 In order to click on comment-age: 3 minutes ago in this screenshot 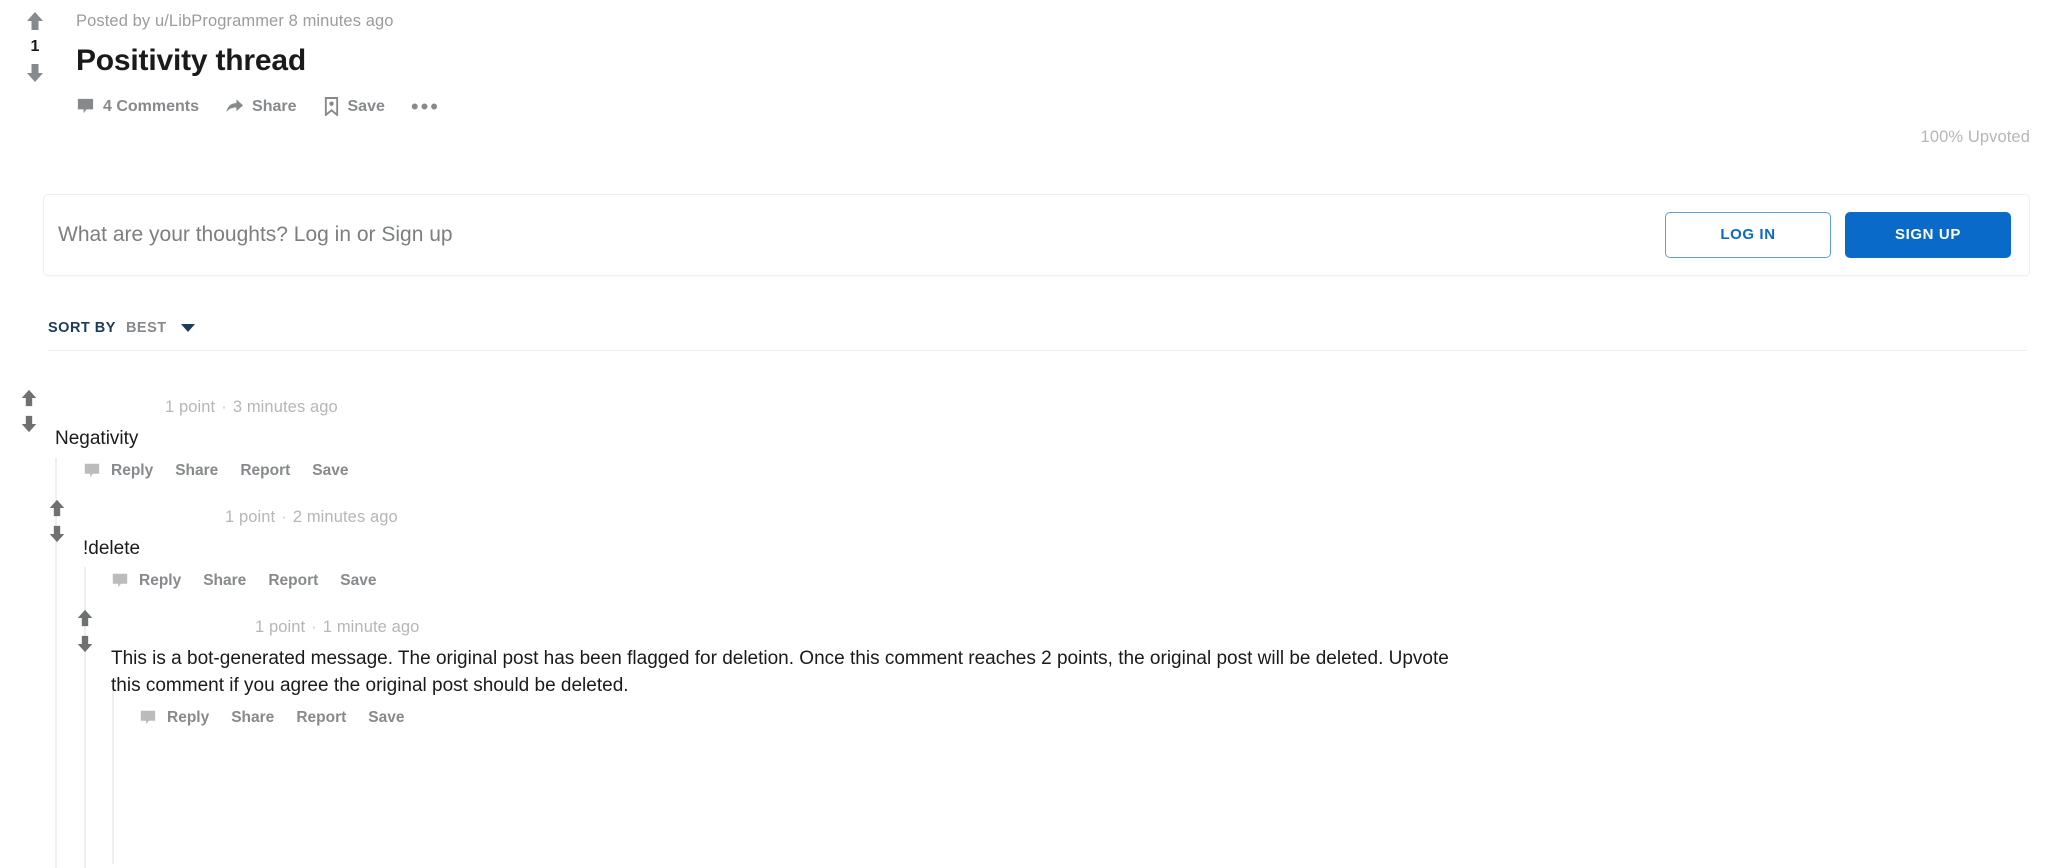, I will do `click(285, 407)`.